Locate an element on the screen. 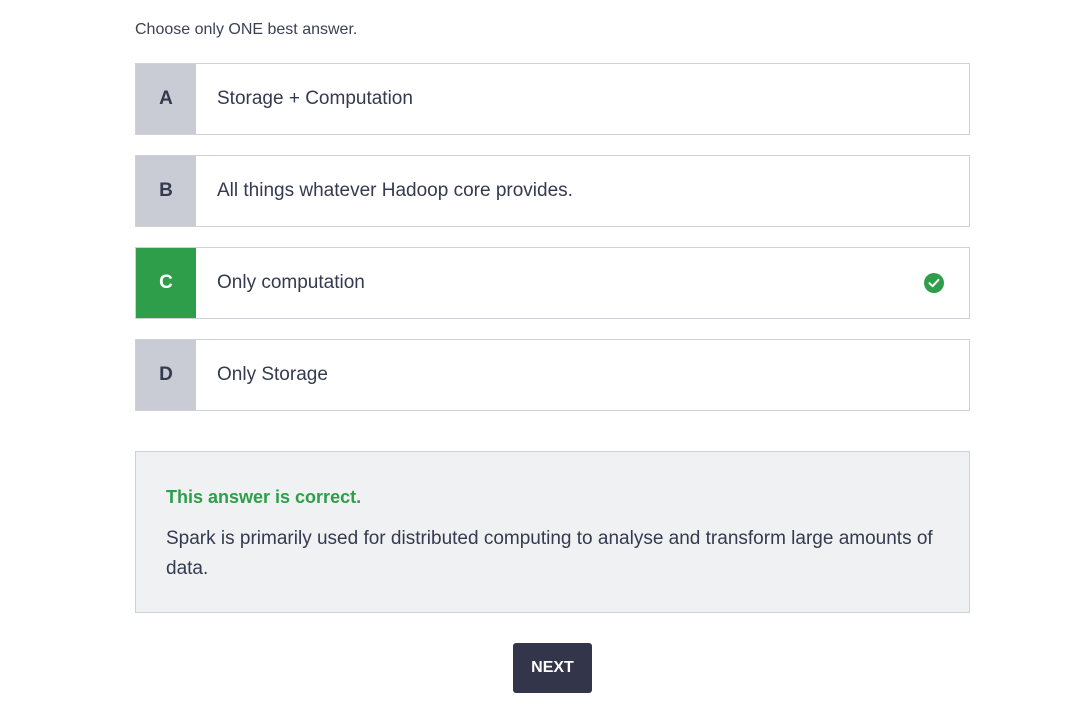 The image size is (1082, 705). answer-option-a: A Storage + Computation is located at coordinates (552, 99).